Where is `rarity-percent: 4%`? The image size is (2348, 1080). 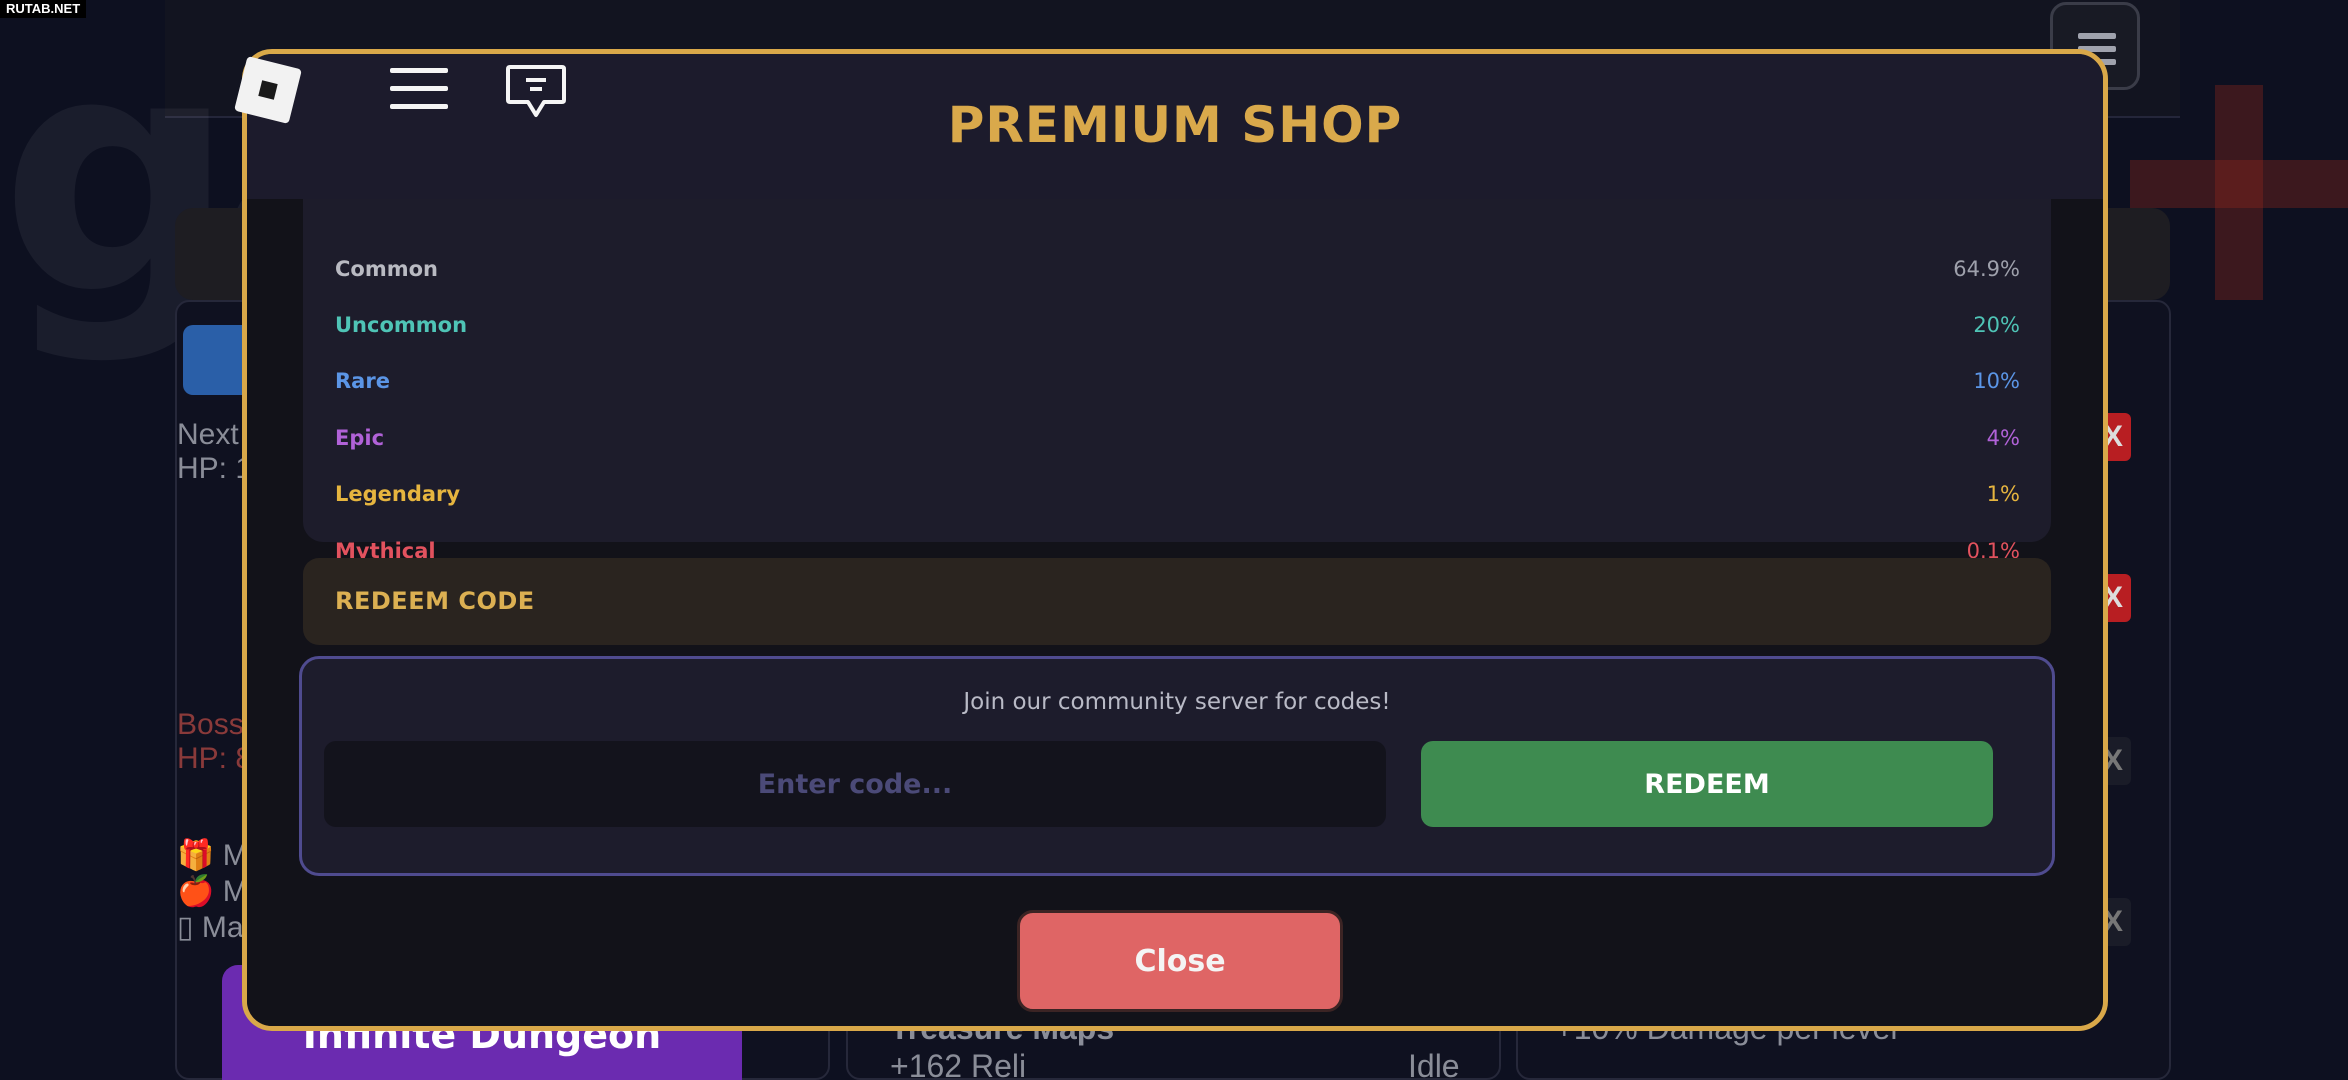 rarity-percent: 4% is located at coordinates (2003, 438).